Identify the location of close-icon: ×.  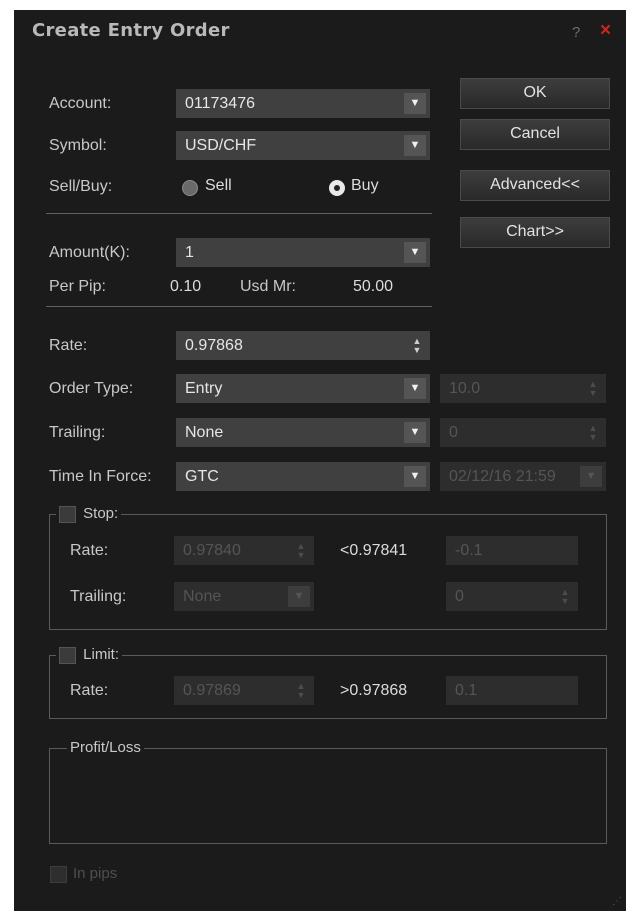
(605, 30).